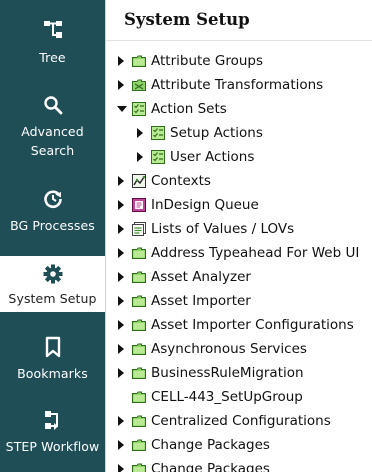  I want to click on tree-node: Contexts, so click(239, 181).